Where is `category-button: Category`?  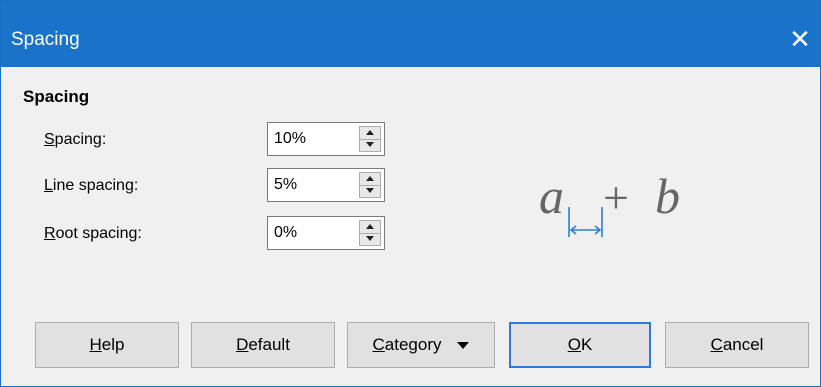 category-button: Category is located at coordinates (421, 345).